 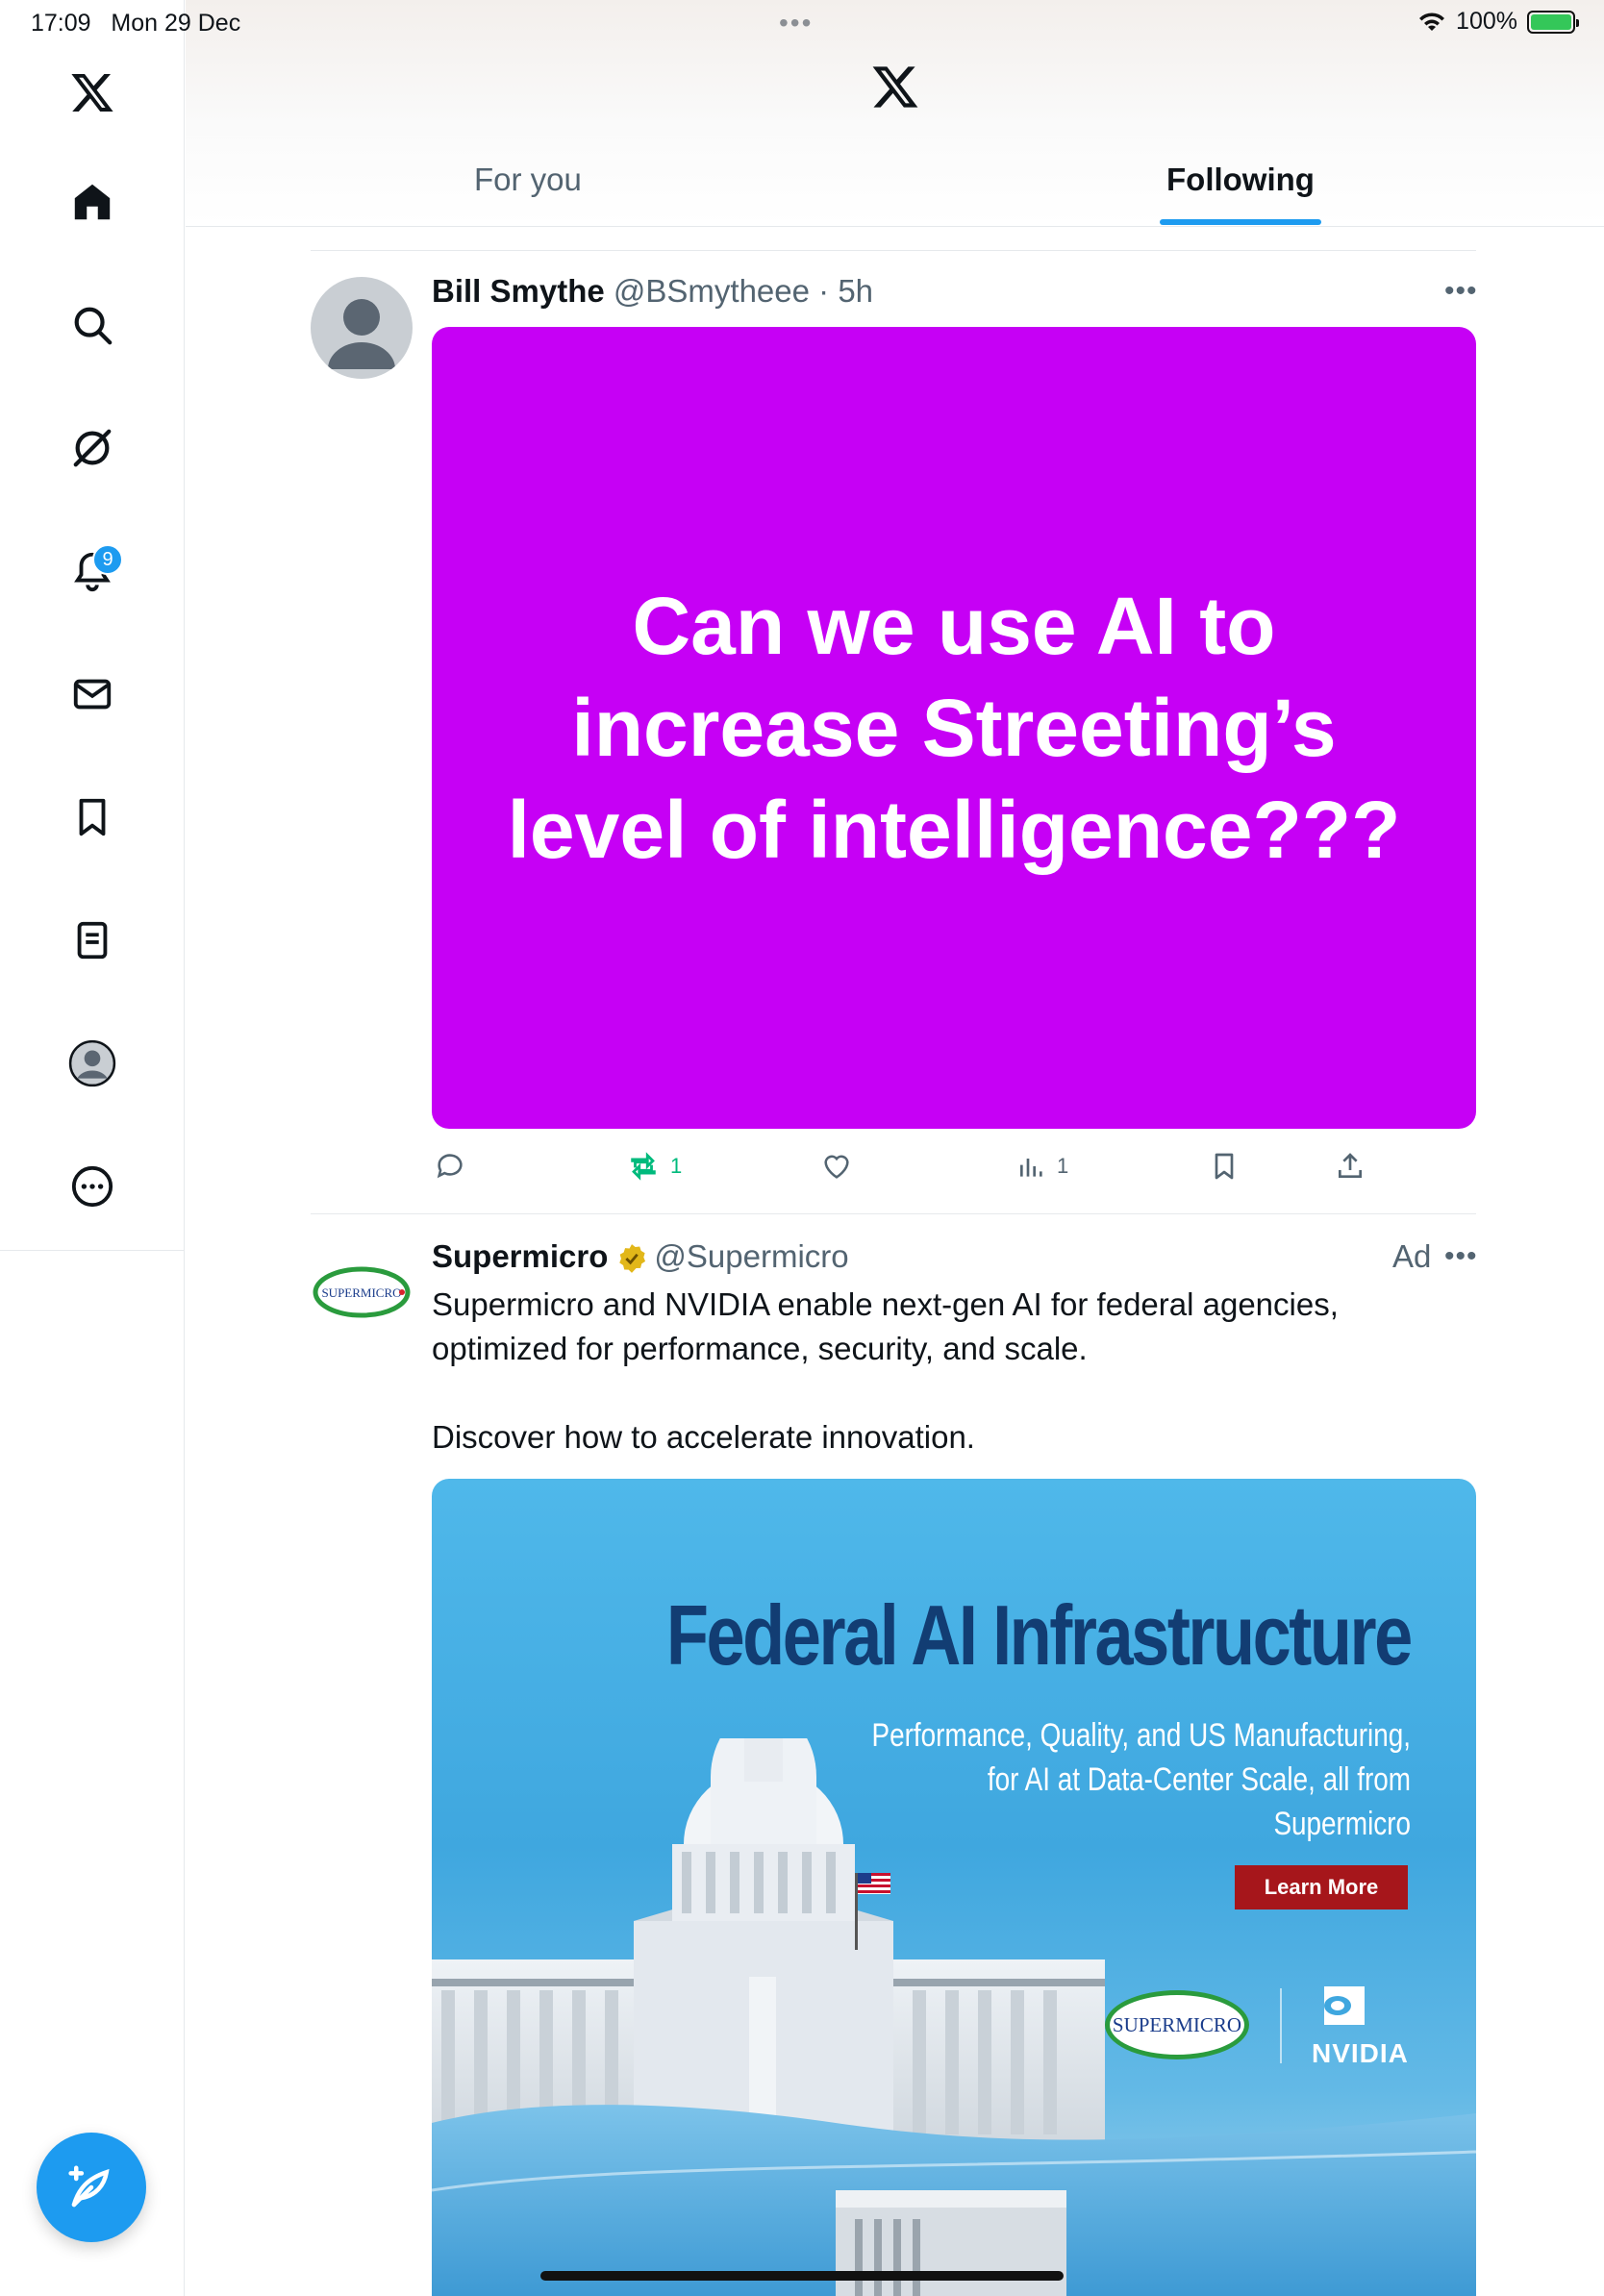 I want to click on wifi-icon, so click(x=1432, y=21).